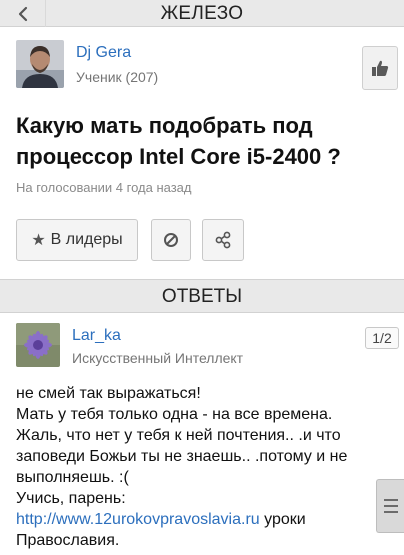 The image size is (404, 555). I want to click on question-meta: На голосовании 4 года назад, so click(104, 187).